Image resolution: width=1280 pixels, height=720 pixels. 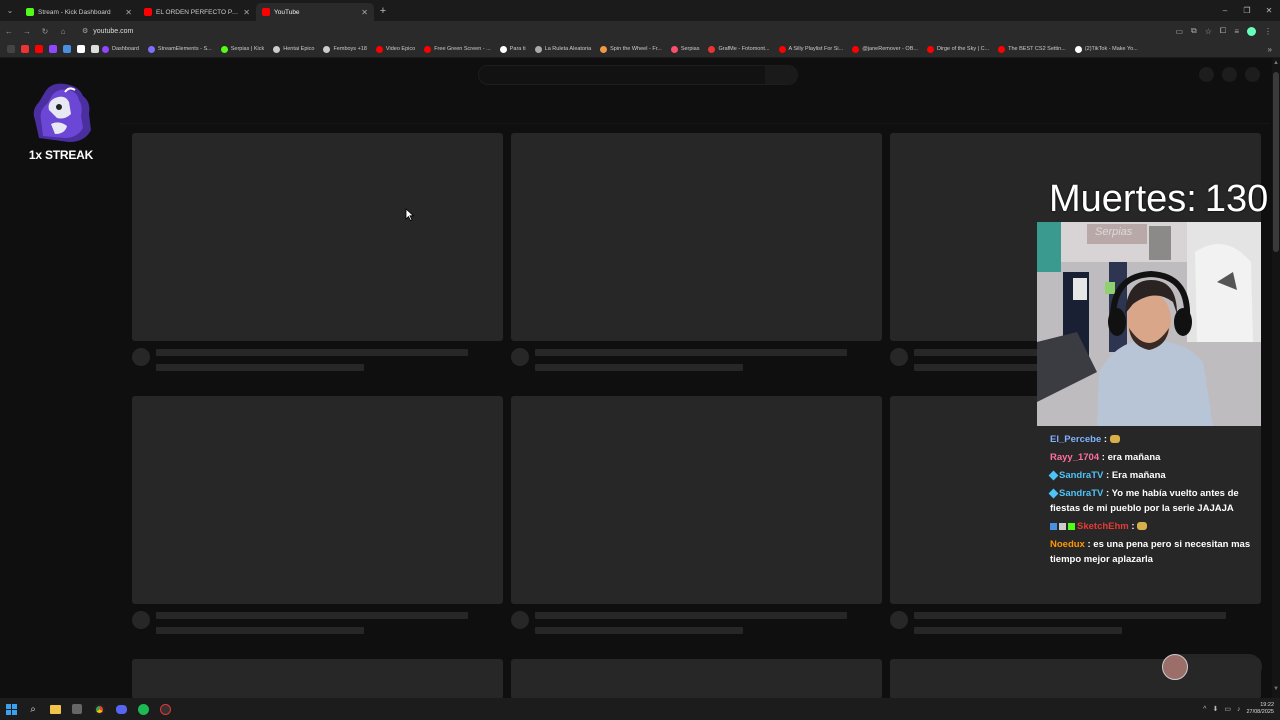 I want to click on channel-avatar-placeholder, so click(x=141, y=620).